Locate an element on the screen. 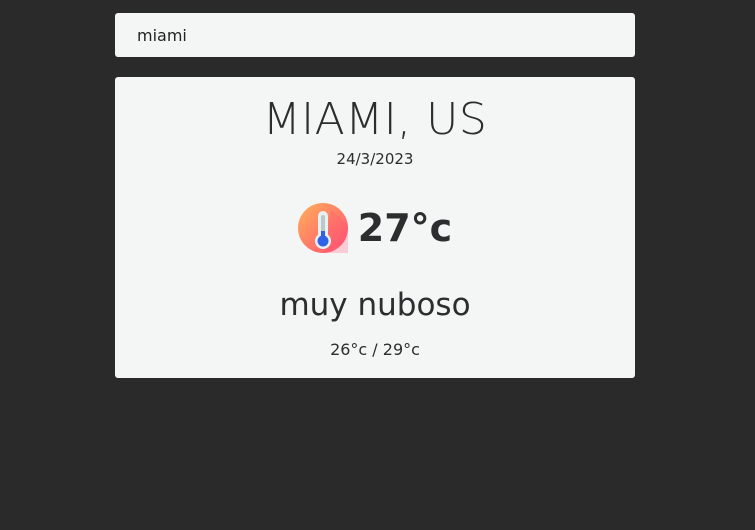 Image resolution: width=755 pixels, height=530 pixels. temperature-row: 27°c is located at coordinates (375, 228).